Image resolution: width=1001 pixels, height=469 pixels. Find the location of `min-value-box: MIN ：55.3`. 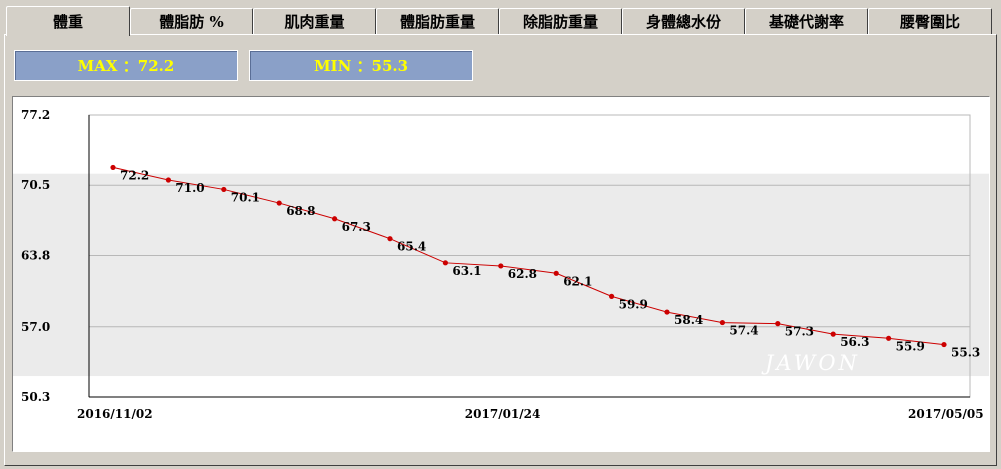

min-value-box: MIN ：55.3 is located at coordinates (361, 65).